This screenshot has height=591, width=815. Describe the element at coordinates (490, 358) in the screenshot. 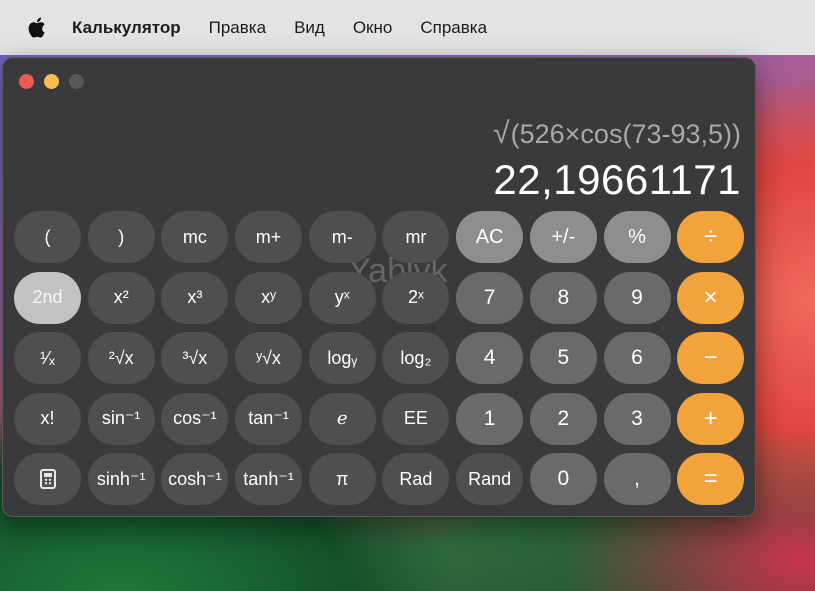

I see `digit-4-key: 4` at that location.